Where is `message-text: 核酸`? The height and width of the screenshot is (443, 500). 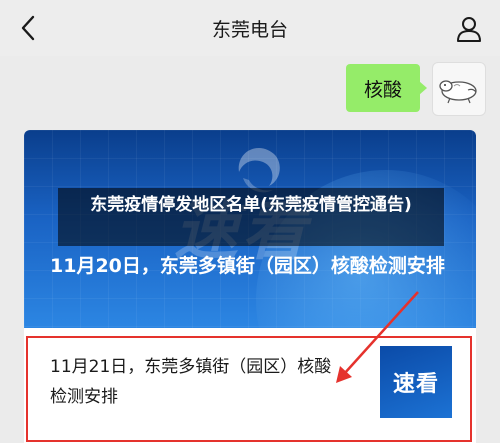 message-text: 核酸 is located at coordinates (382, 89).